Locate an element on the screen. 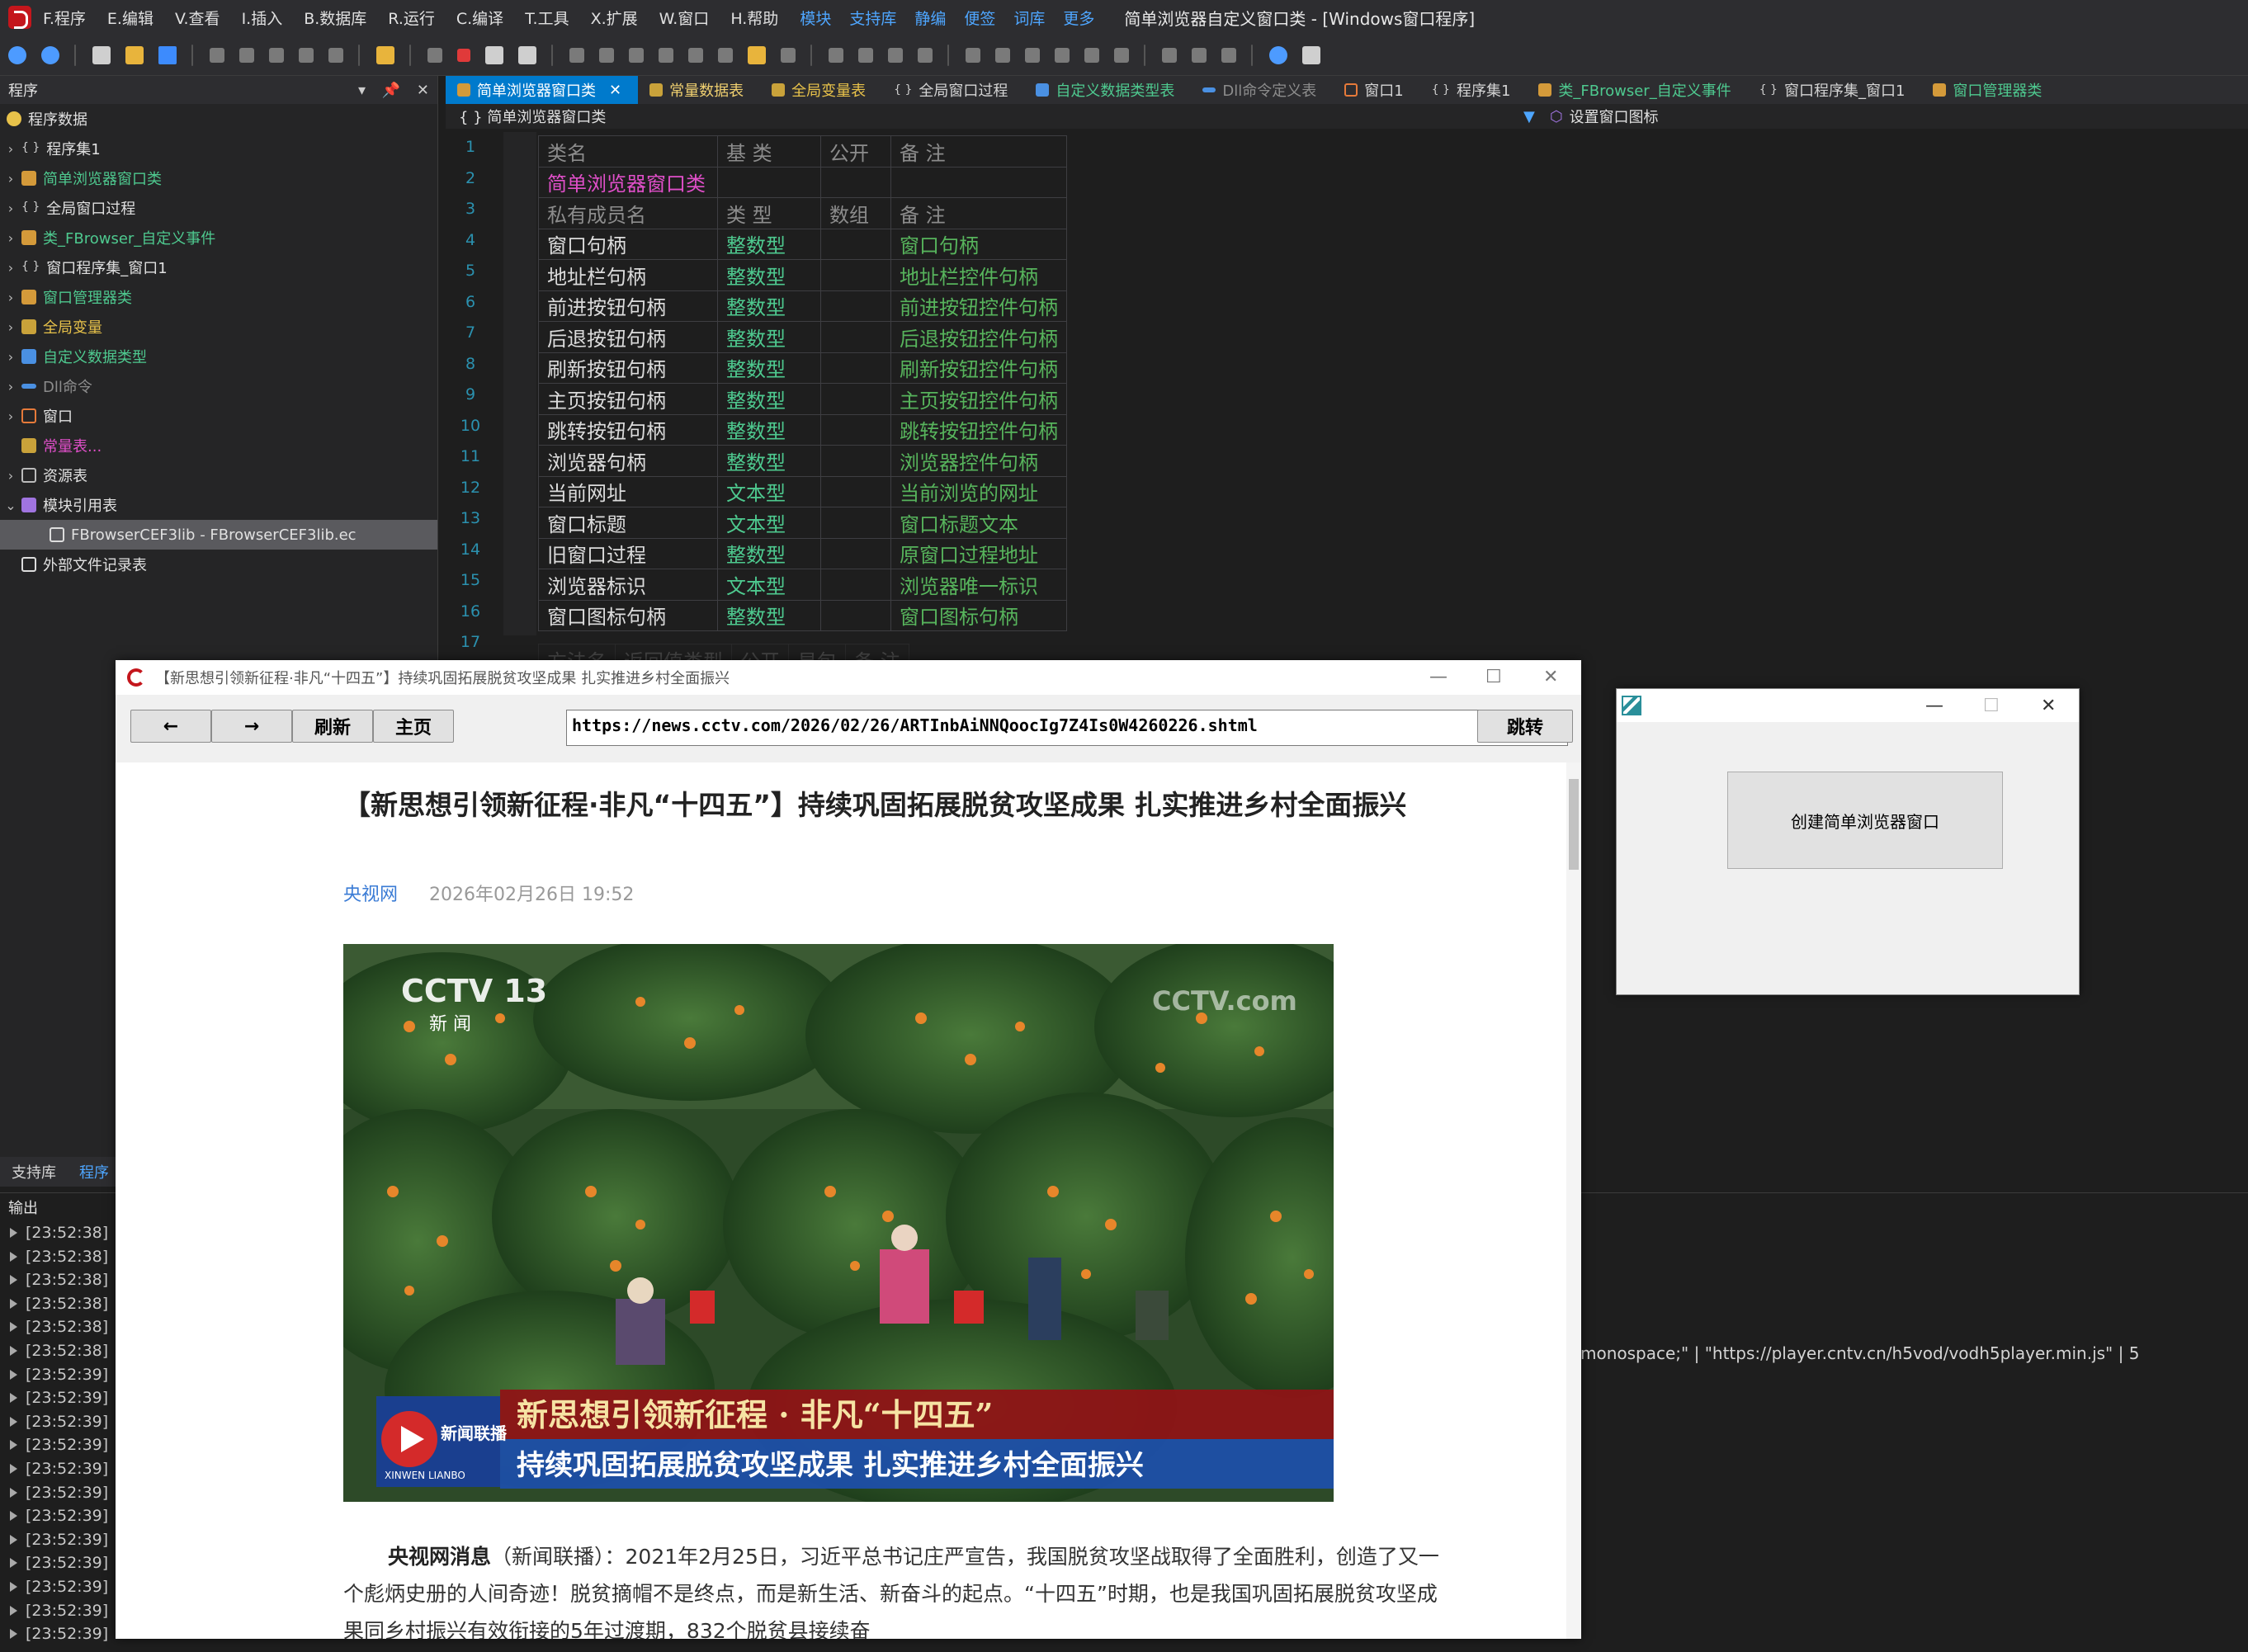 The height and width of the screenshot is (1652, 2248). chevron-down-icon: ▼ is located at coordinates (1529, 117).